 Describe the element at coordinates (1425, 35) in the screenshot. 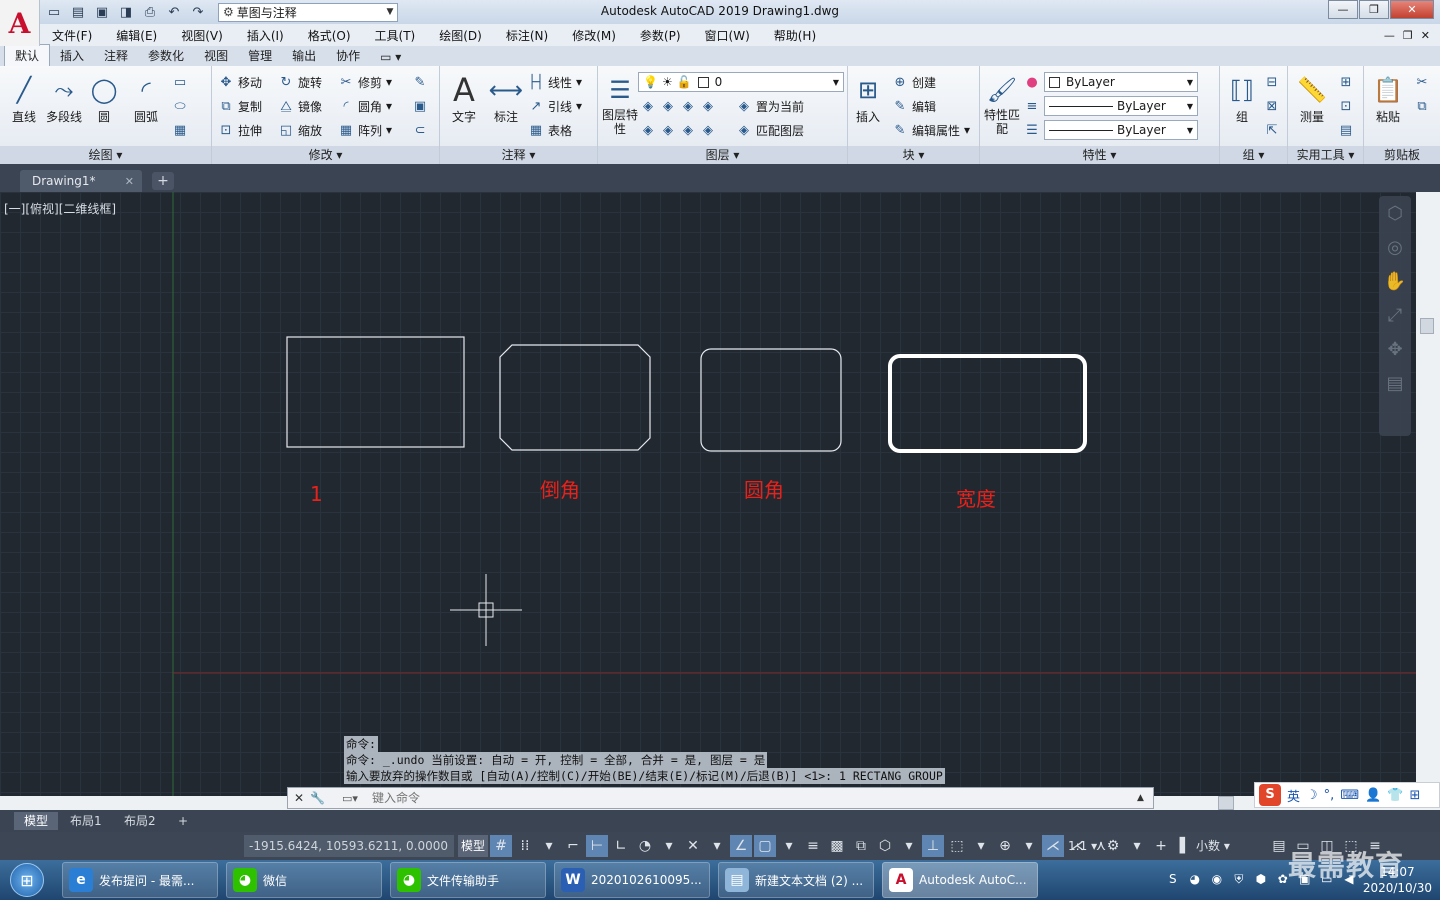

I see `drawing-close-icon: ✕` at that location.